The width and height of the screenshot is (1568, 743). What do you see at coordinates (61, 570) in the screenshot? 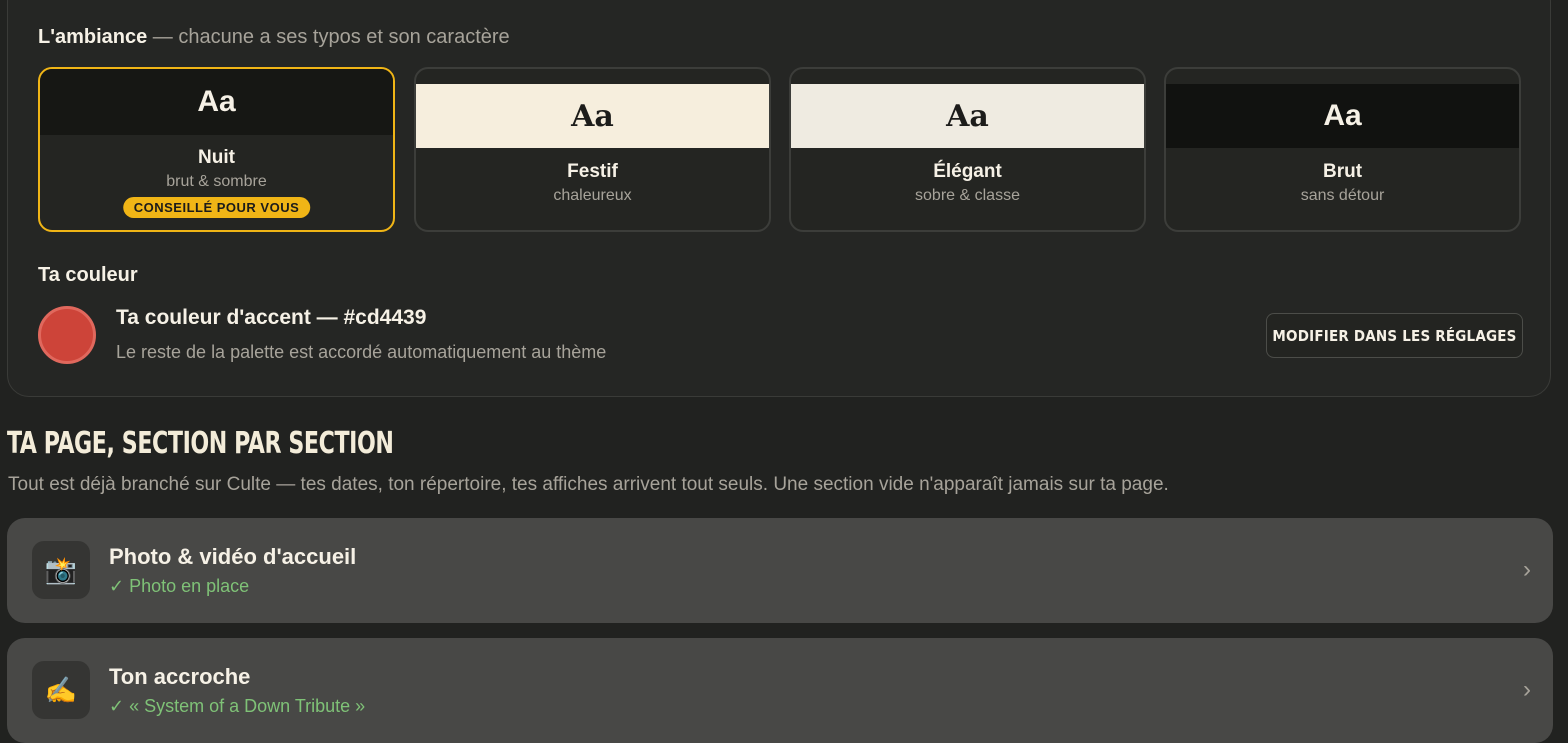
I see `camera-flash-icon: 📸` at bounding box center [61, 570].